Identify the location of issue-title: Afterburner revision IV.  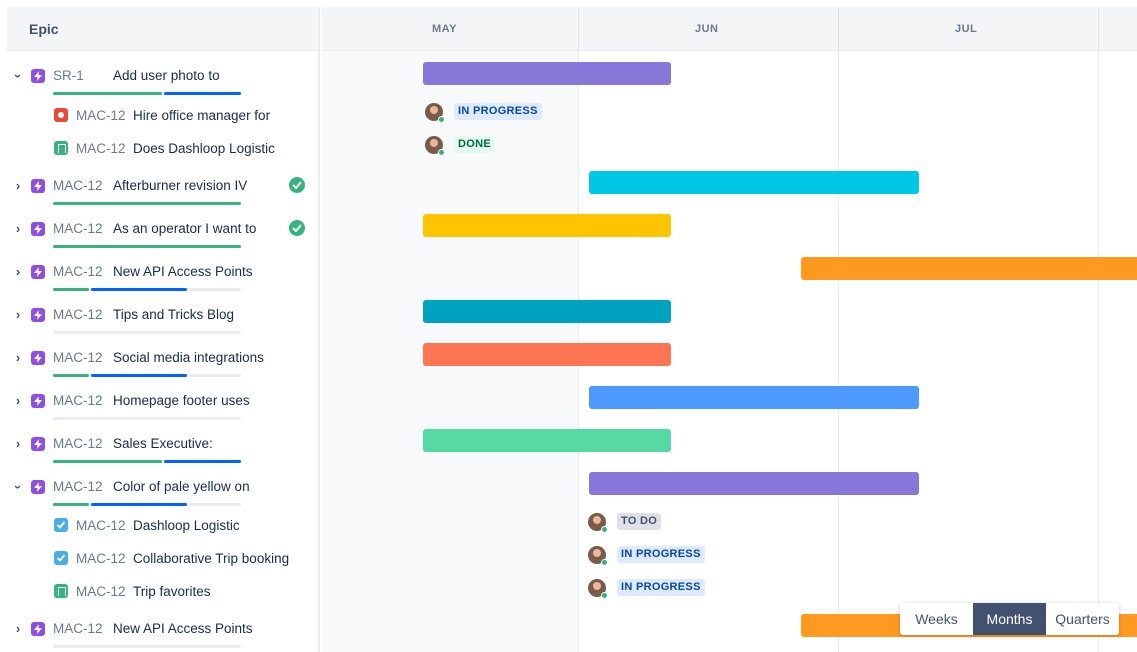
(180, 185).